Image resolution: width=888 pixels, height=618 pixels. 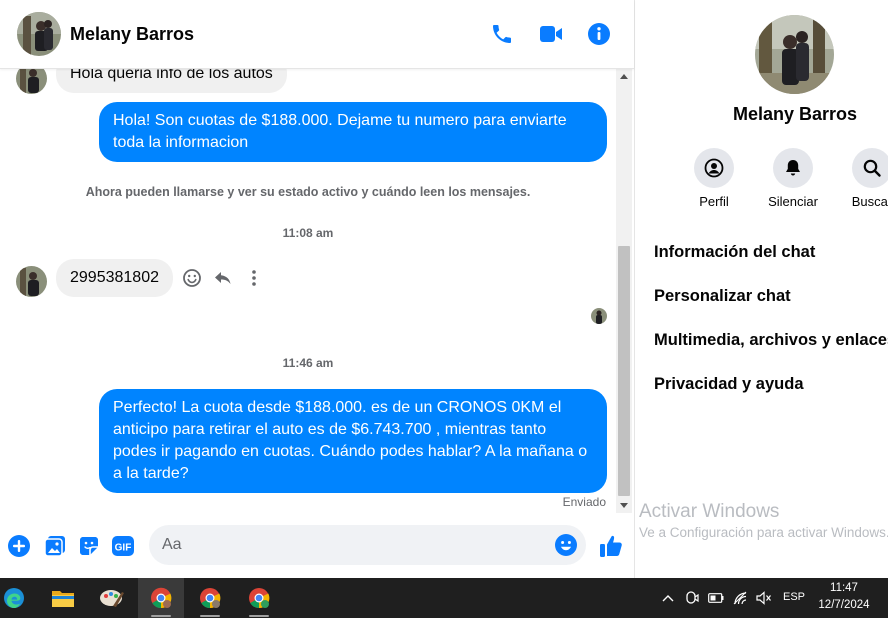 I want to click on chrome-browser-icon, so click(x=161, y=598).